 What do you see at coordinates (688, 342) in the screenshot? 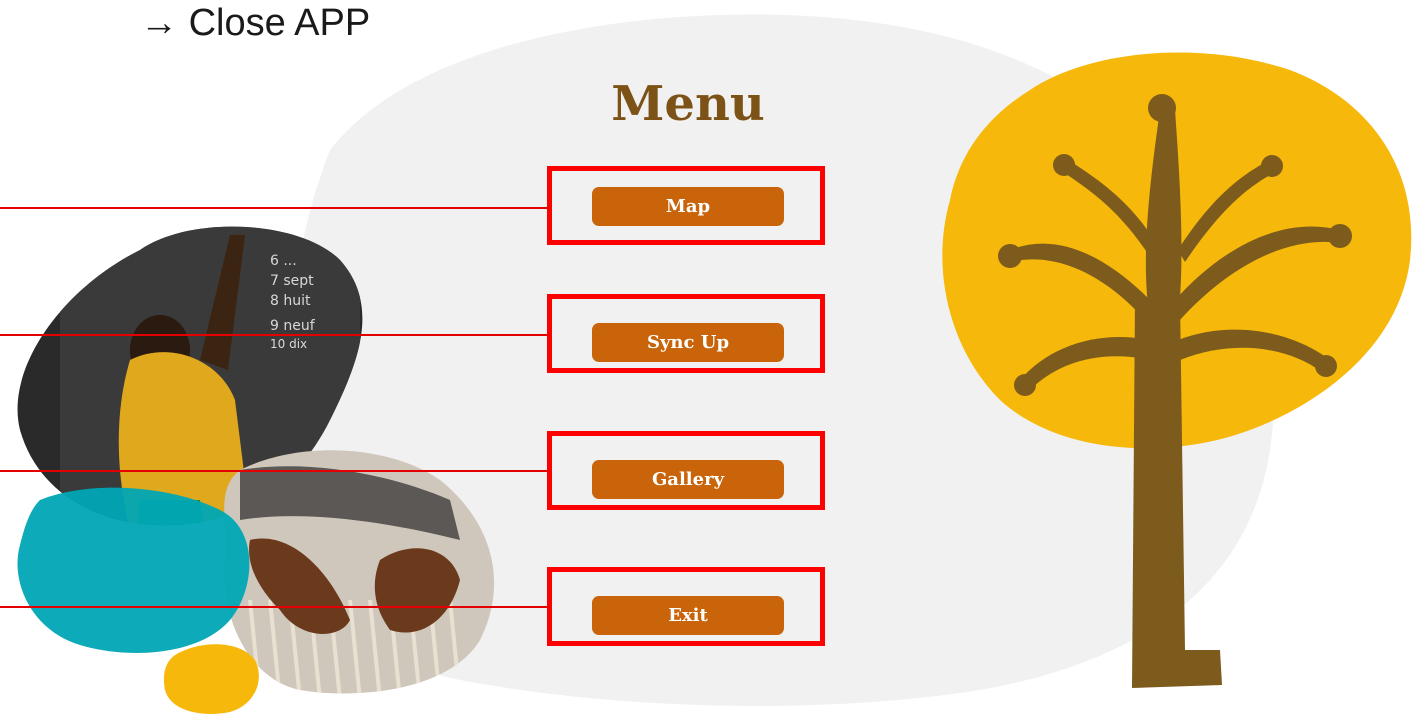
I see `sync-up-button: Sync Up` at bounding box center [688, 342].